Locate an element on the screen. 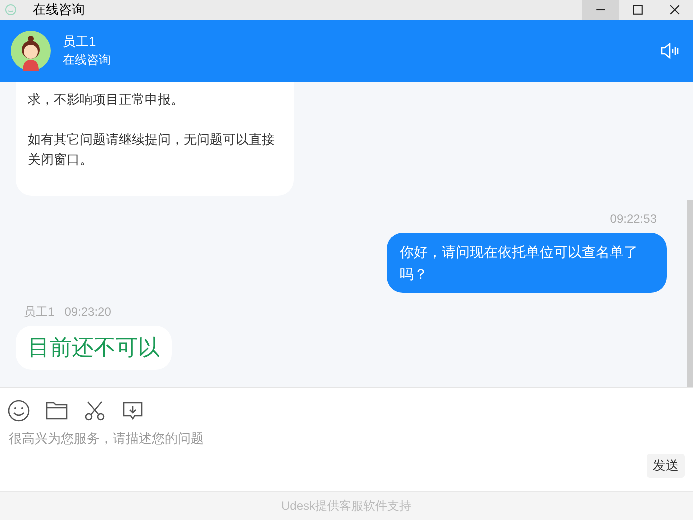 This screenshot has width=693, height=520. message-time: 09:22:53 is located at coordinates (633, 219).